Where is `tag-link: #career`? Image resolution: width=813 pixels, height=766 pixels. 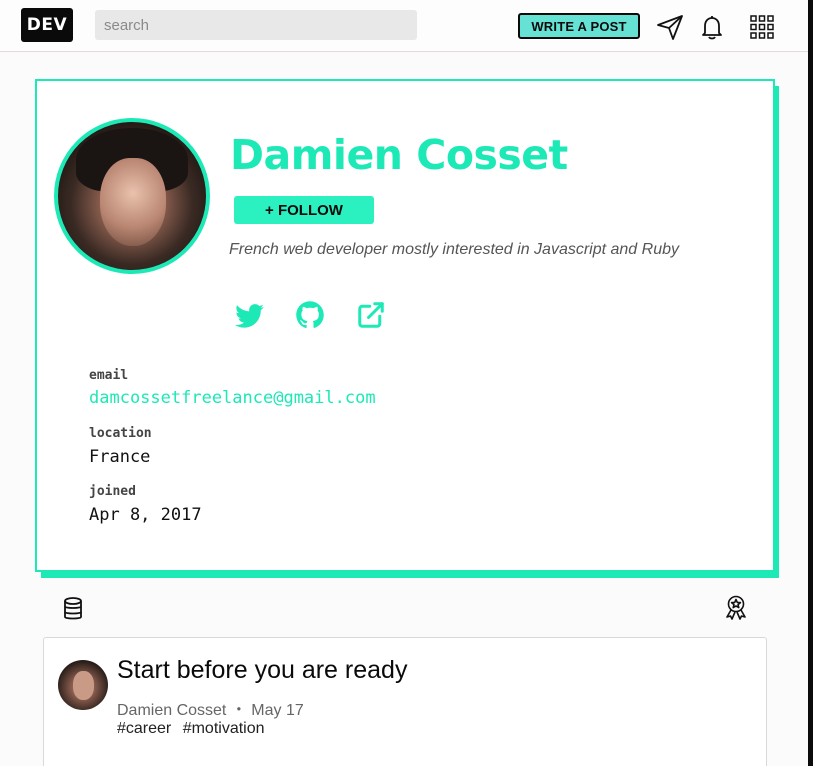
tag-link: #career is located at coordinates (144, 728).